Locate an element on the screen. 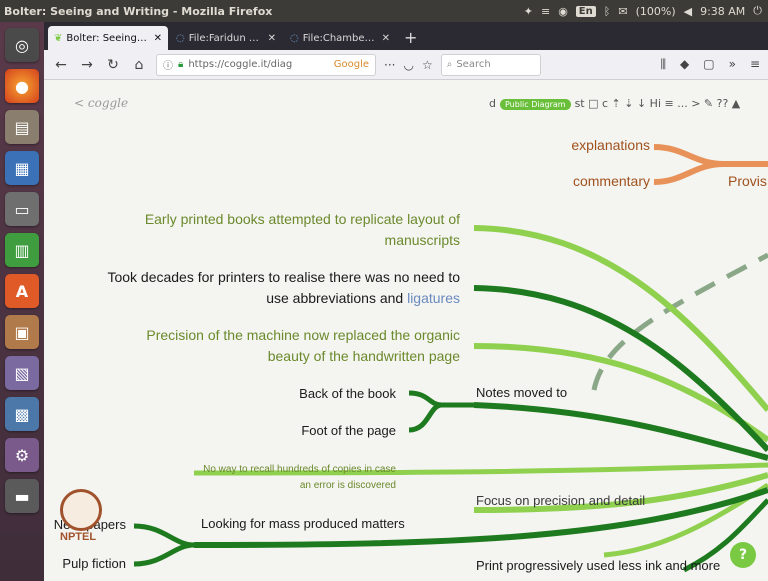  node-commentary: commentary is located at coordinates (587, 181).